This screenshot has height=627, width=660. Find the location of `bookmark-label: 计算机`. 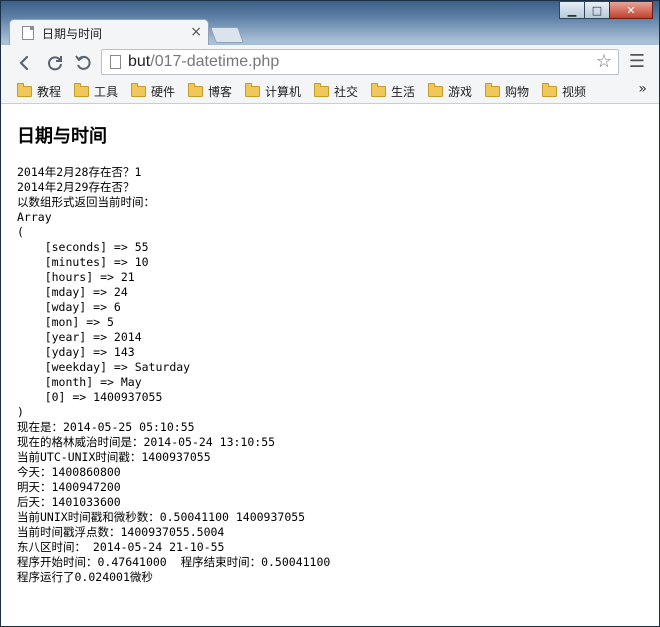

bookmark-label: 计算机 is located at coordinates (283, 91).